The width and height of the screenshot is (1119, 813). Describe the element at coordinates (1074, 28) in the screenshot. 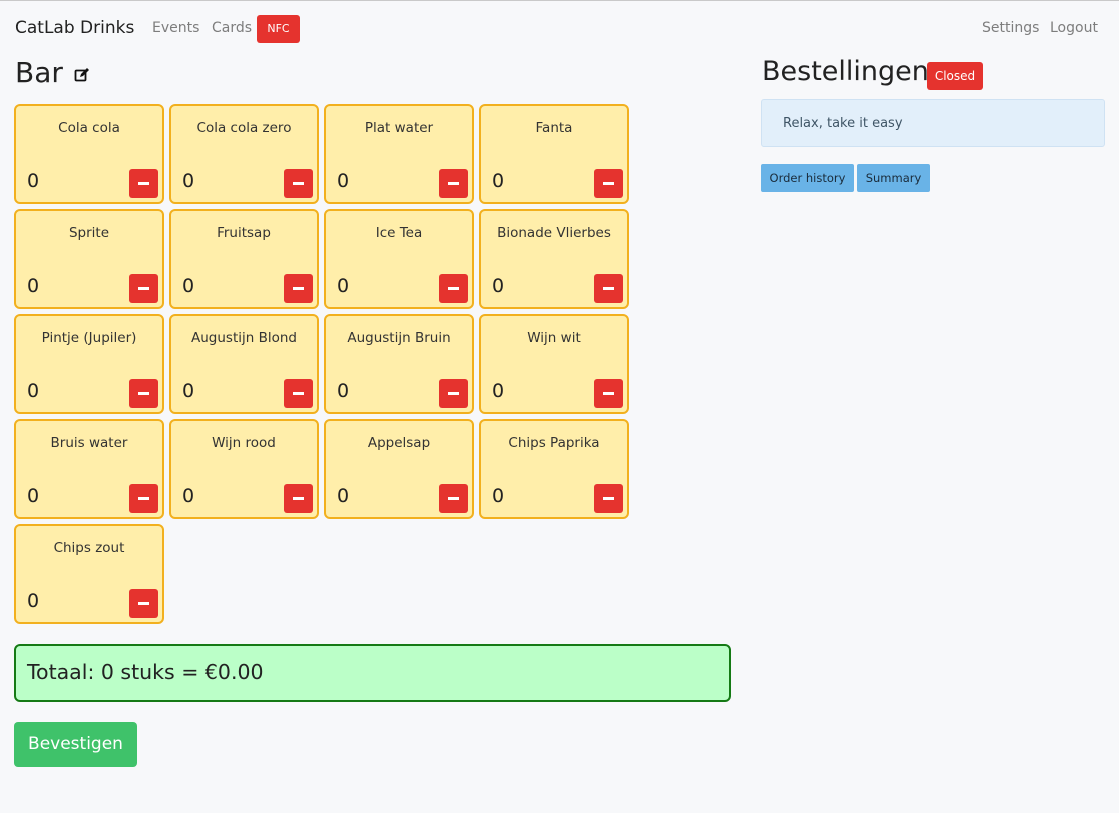

I see `nav-logout-link: Logout` at that location.